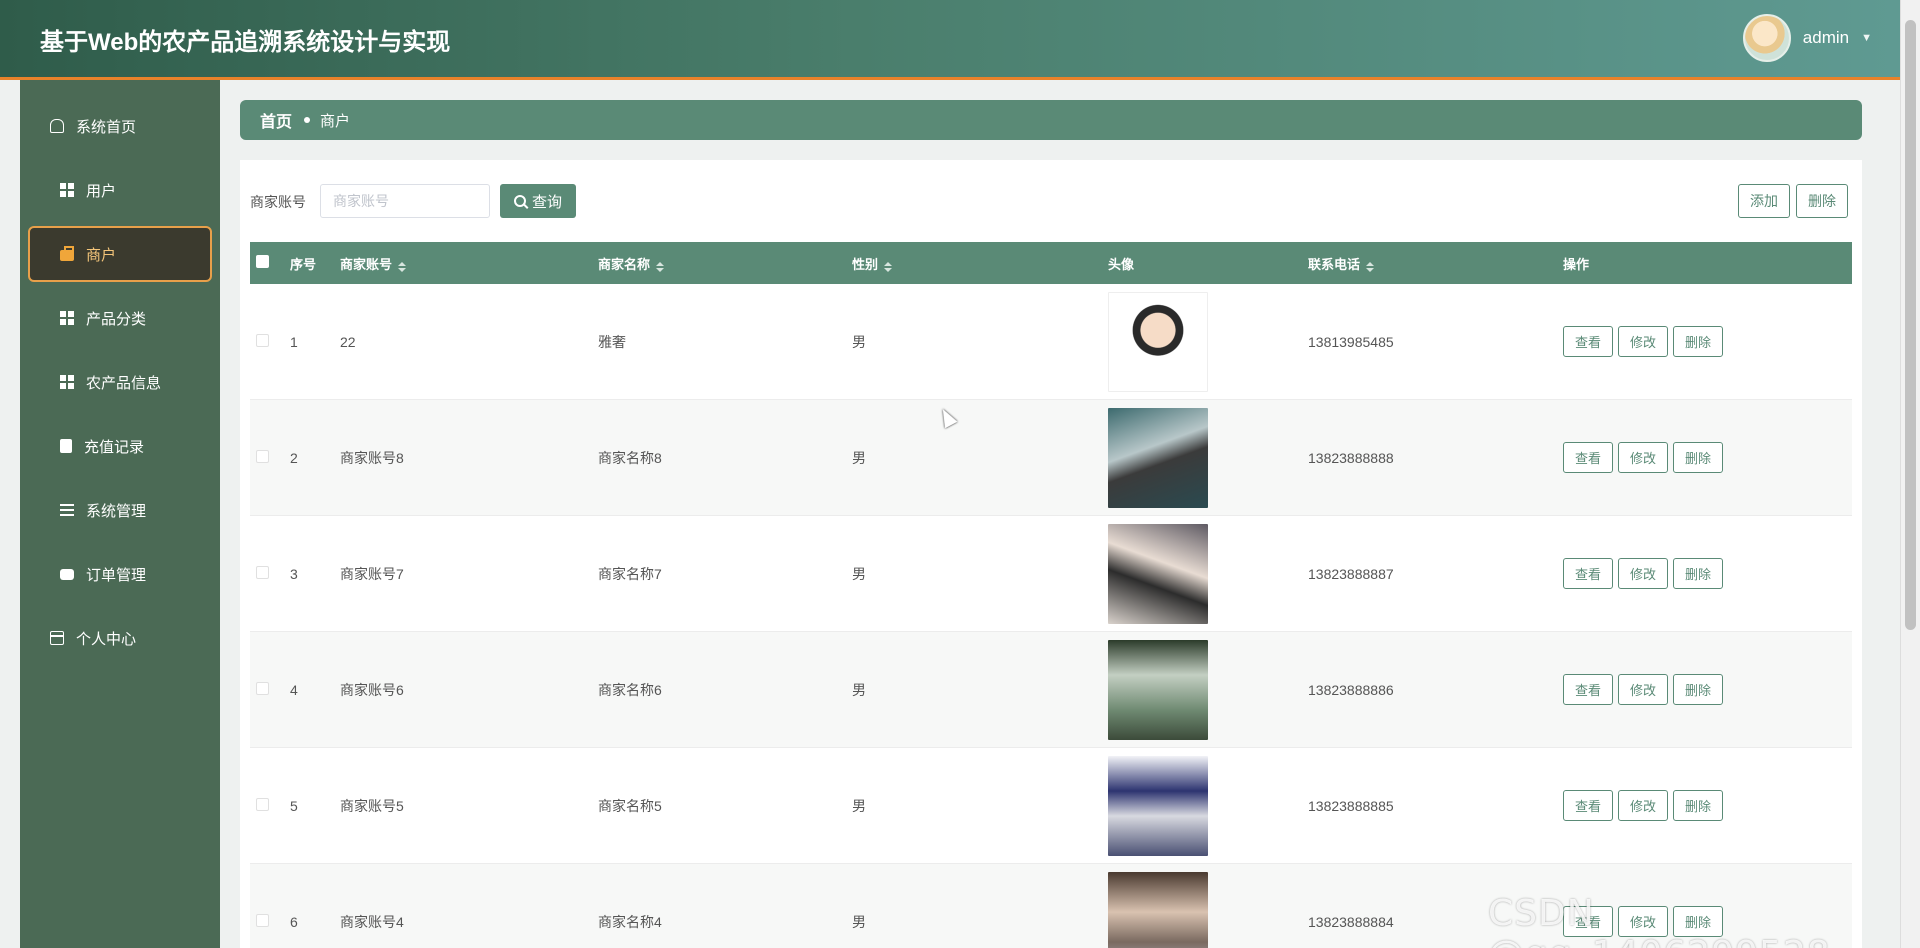 The width and height of the screenshot is (1920, 948). I want to click on home-icon, so click(57, 126).